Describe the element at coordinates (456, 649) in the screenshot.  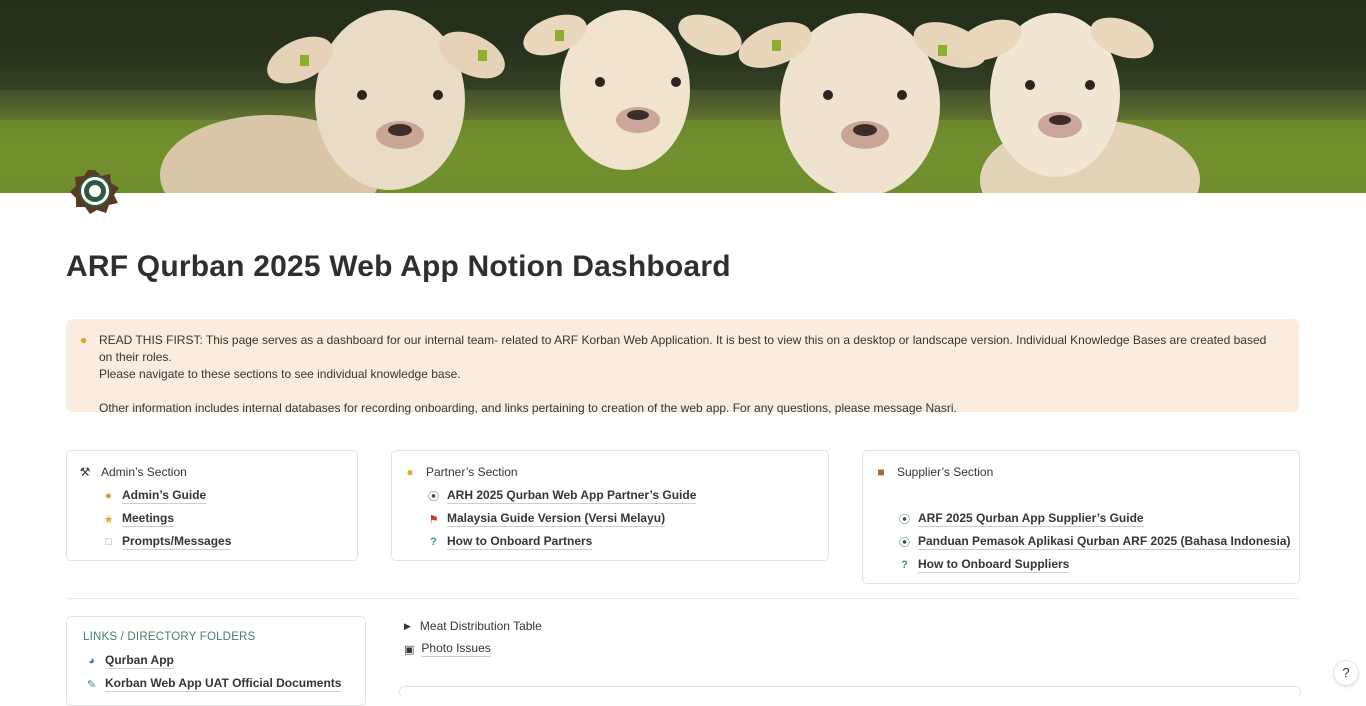
I see `photo-issues-label: Photo Issues` at that location.